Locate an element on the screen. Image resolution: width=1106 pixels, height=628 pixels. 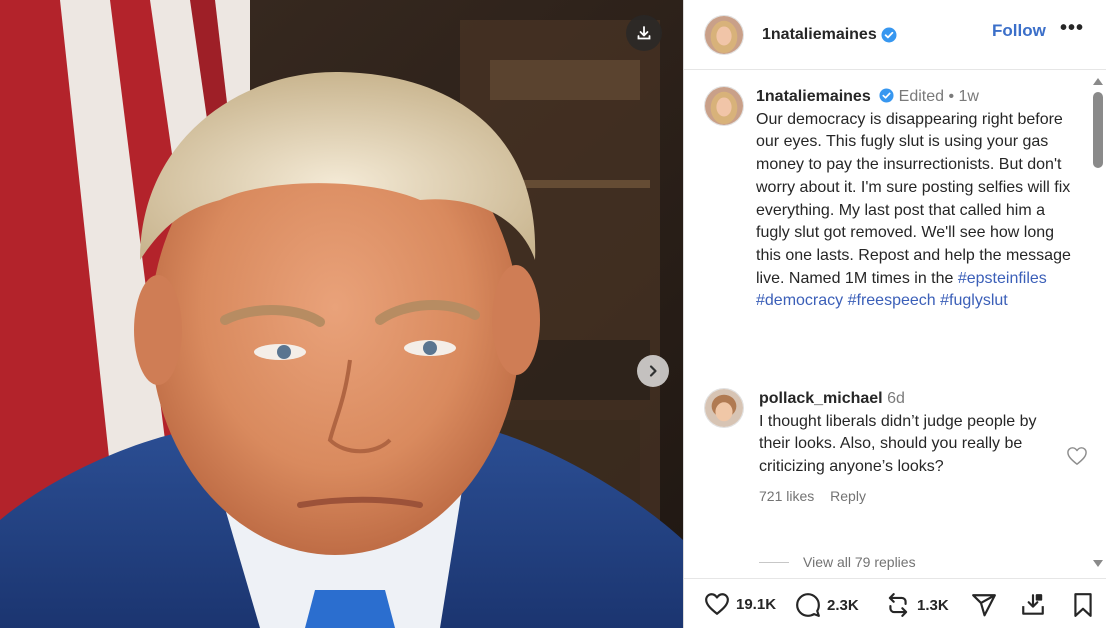
share-button is located at coordinates (984, 605).